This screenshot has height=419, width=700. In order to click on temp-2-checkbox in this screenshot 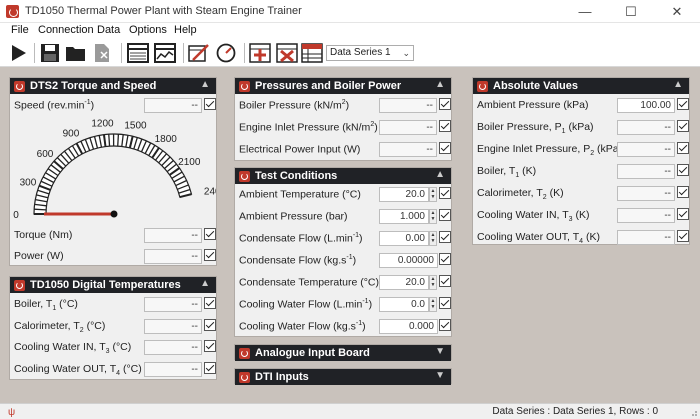, I will do `click(210, 346)`.